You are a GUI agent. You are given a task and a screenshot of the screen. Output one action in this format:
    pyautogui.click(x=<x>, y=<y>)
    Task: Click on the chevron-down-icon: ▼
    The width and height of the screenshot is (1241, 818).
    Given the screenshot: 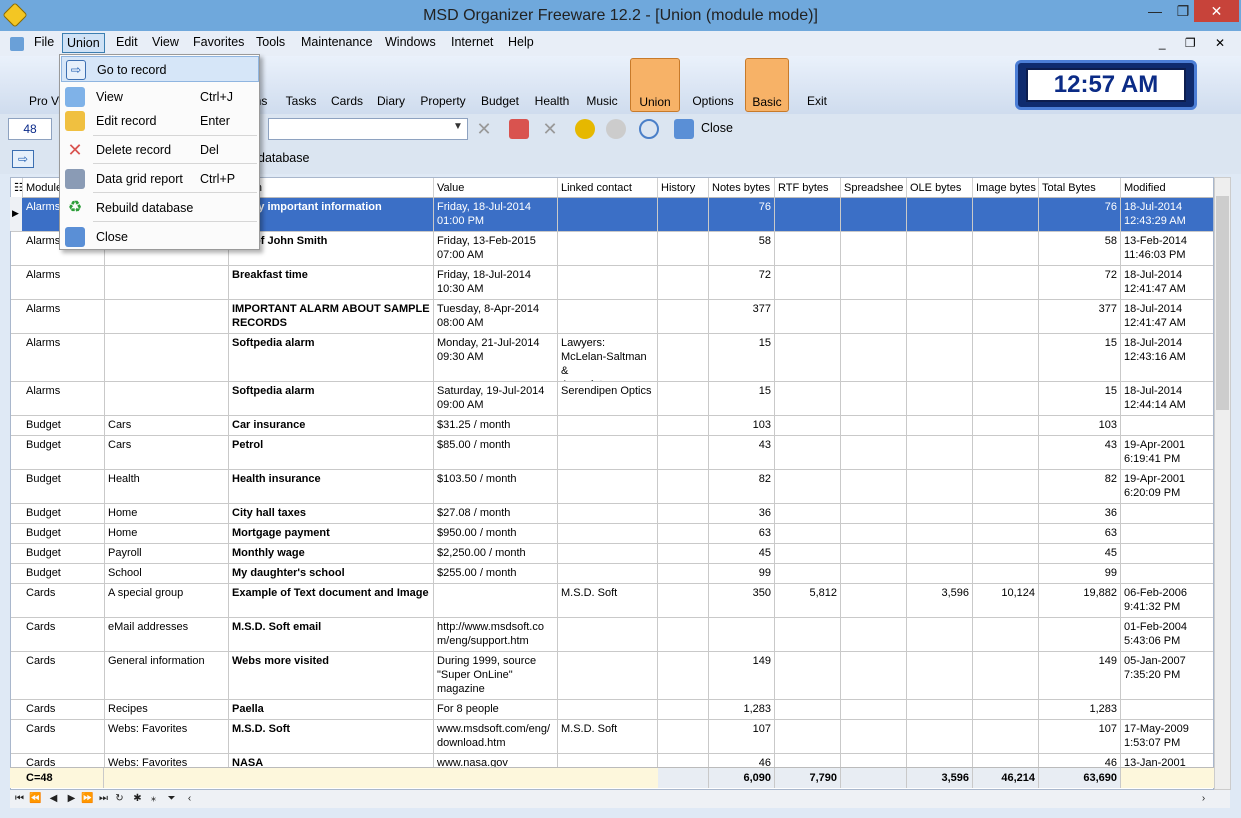 What is the action you would take?
    pyautogui.click(x=458, y=126)
    